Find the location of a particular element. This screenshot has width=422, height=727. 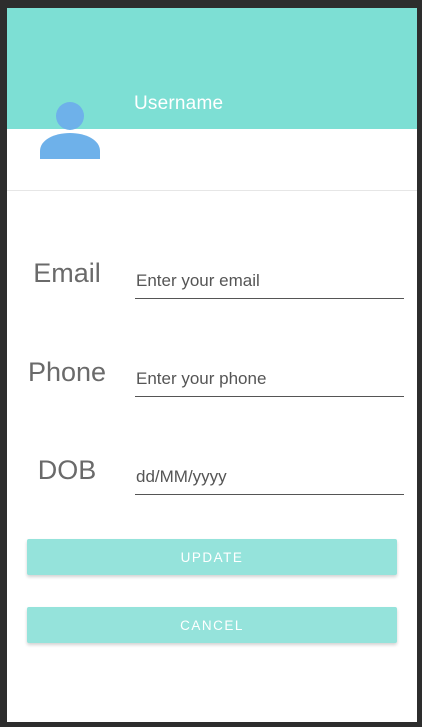

update-button: UPDATE is located at coordinates (212, 557).